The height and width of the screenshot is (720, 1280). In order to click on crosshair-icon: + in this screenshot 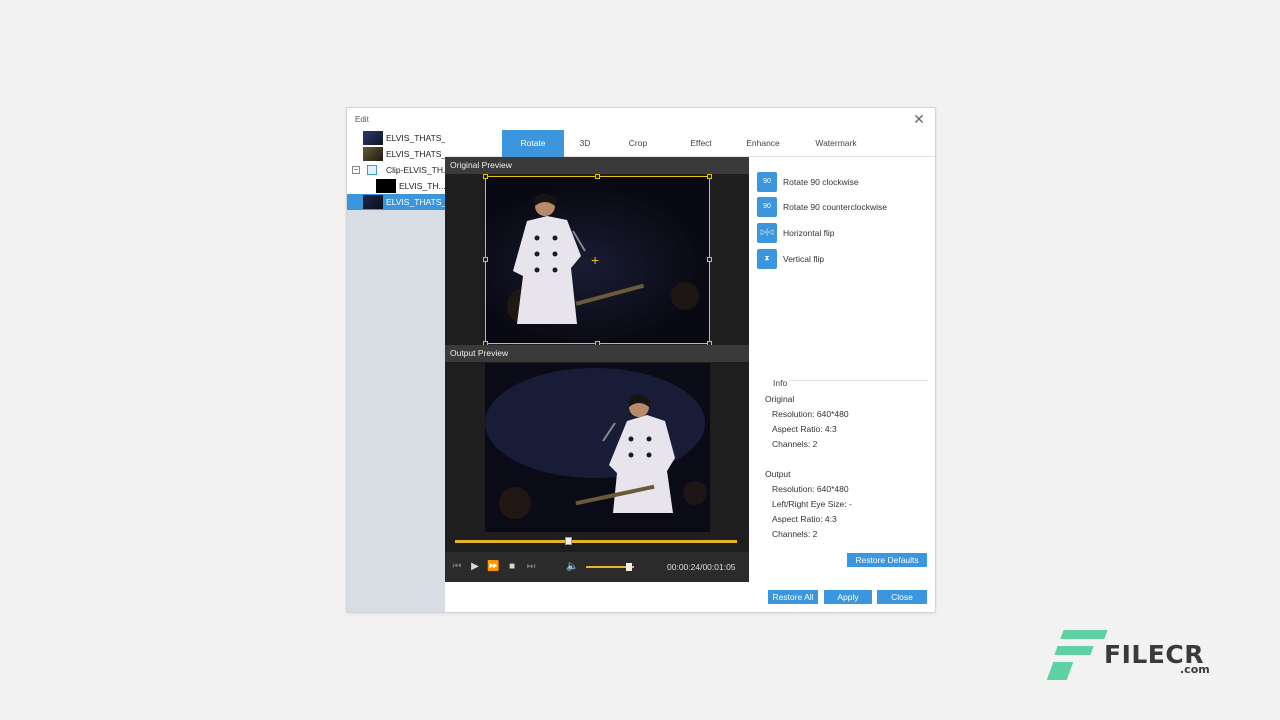, I will do `click(595, 260)`.